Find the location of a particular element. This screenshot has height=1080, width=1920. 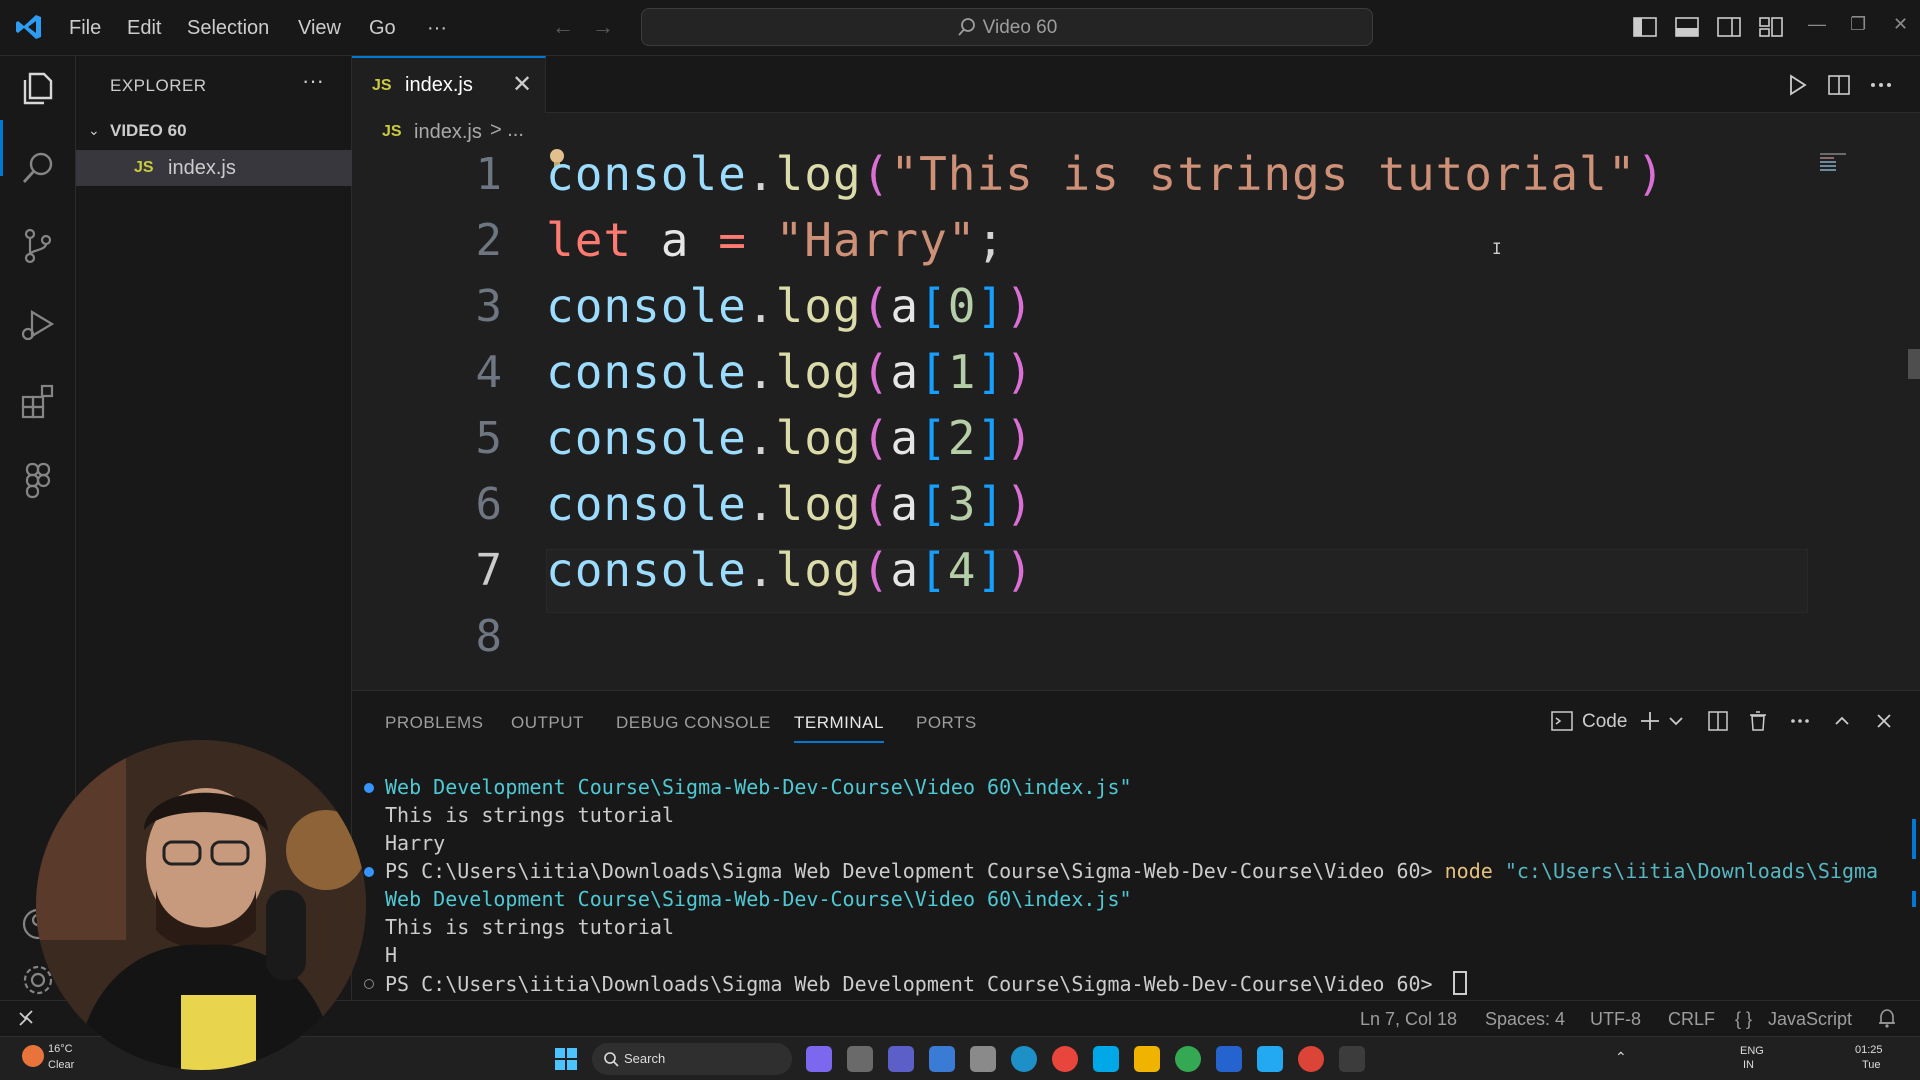

figma-extension-icon is located at coordinates (38, 480).